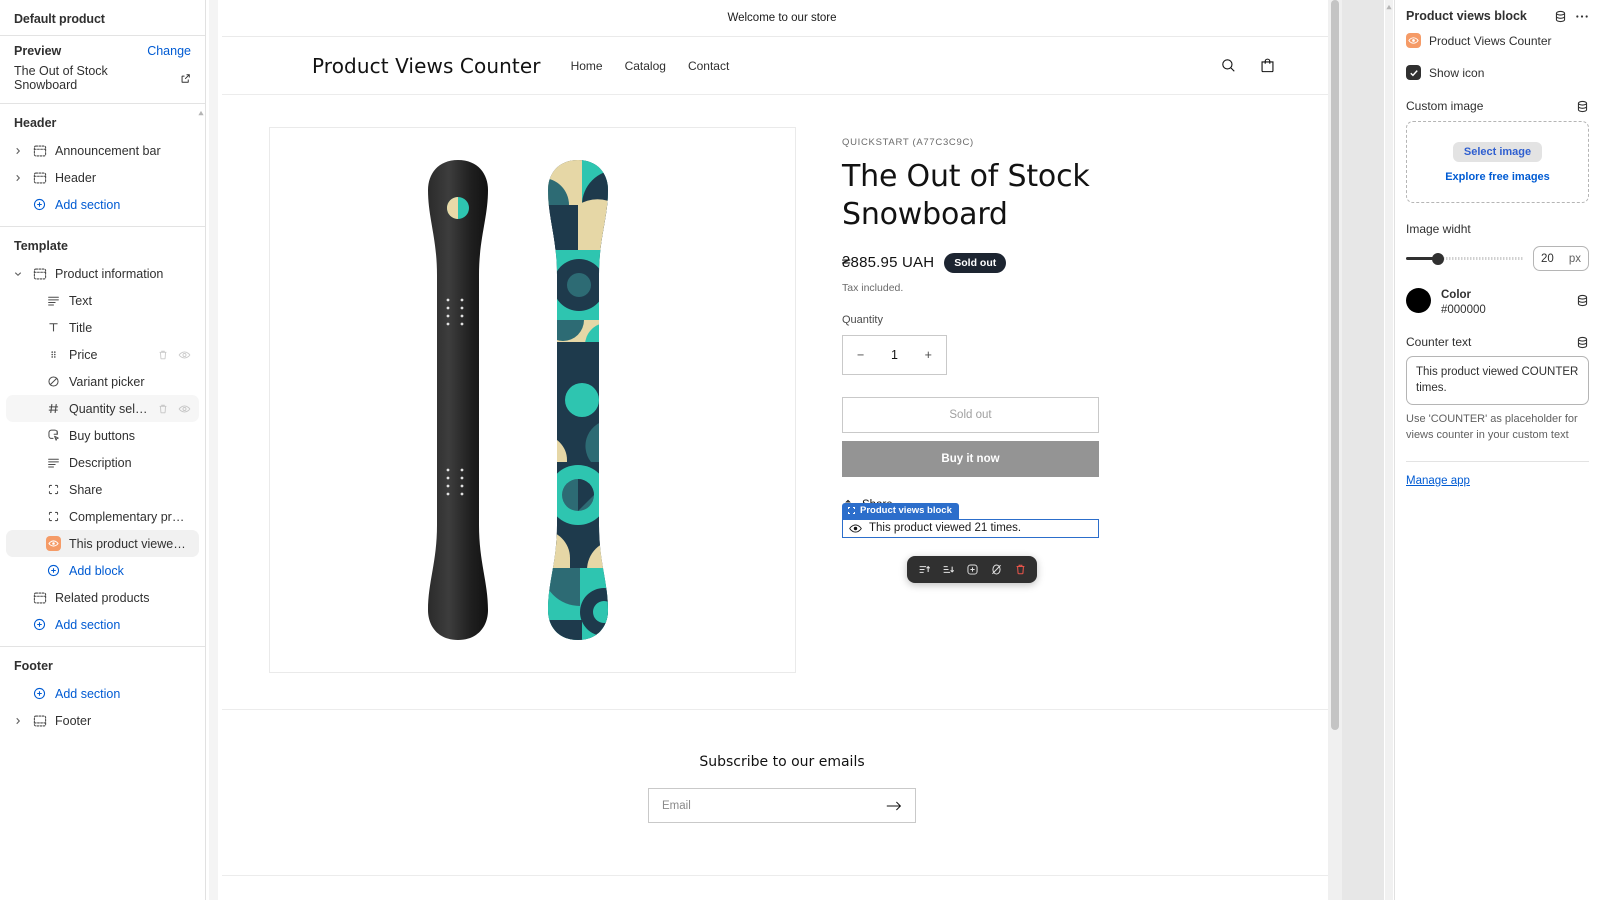  I want to click on announcement-bar: Welcome to our store, so click(782, 18).